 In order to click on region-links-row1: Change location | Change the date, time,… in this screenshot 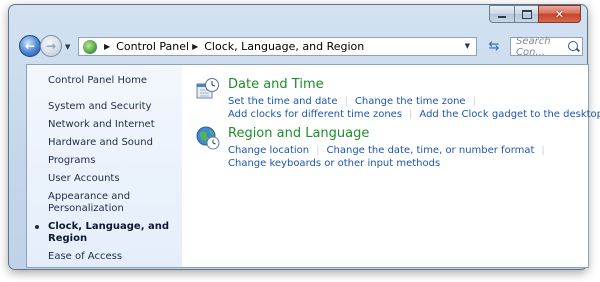, I will do `click(390, 150)`.